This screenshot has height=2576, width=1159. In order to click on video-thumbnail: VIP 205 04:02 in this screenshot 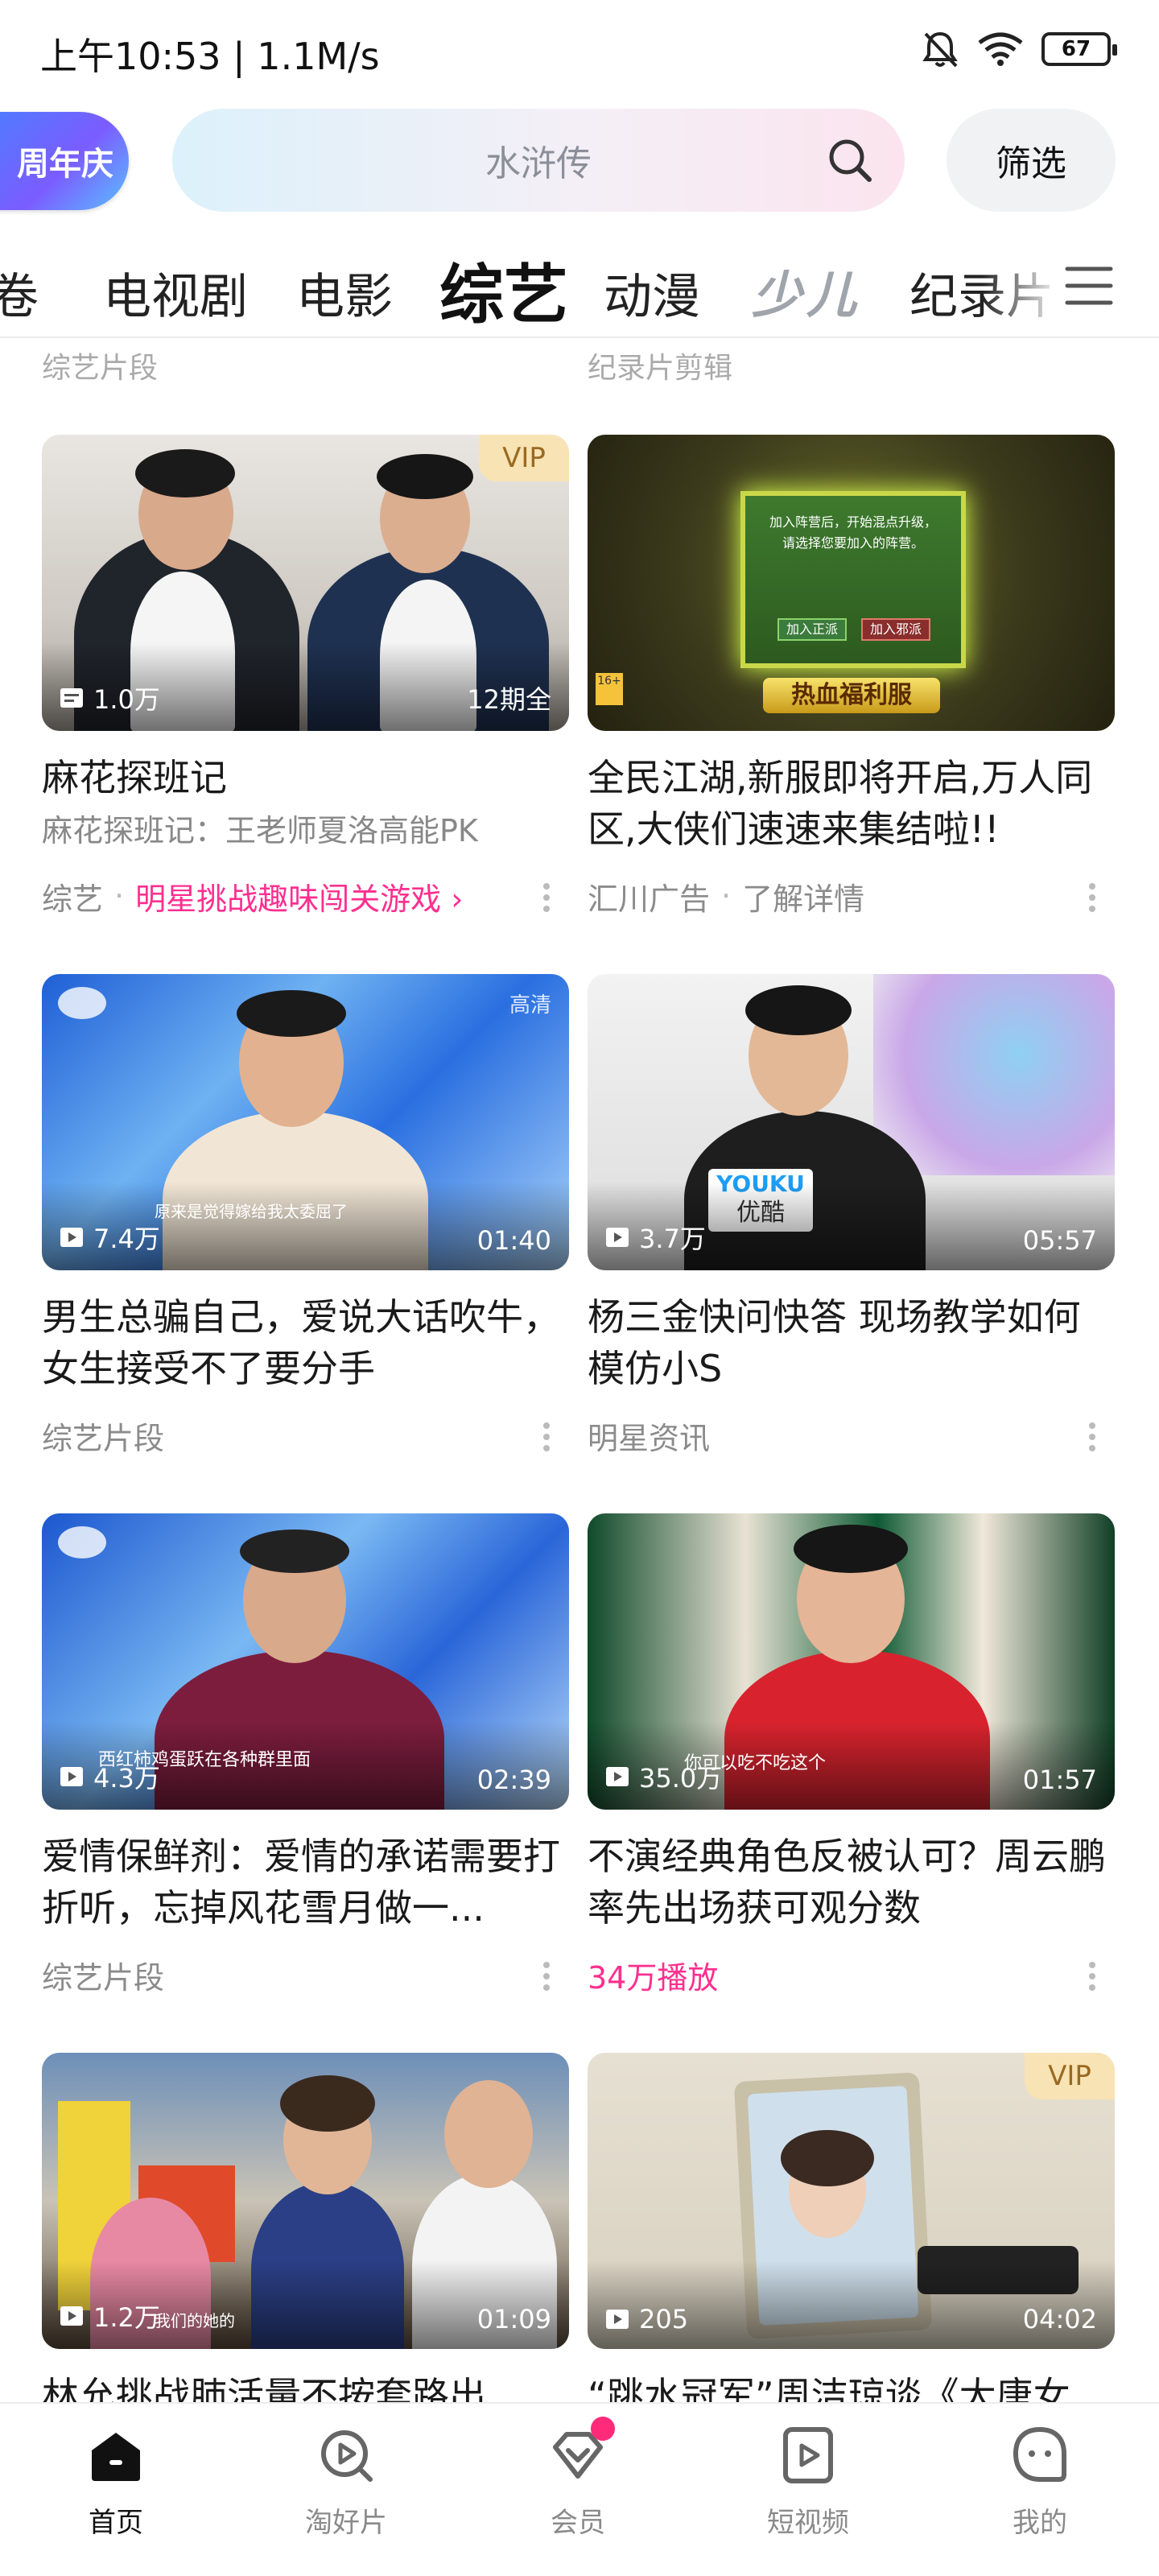, I will do `click(851, 2201)`.